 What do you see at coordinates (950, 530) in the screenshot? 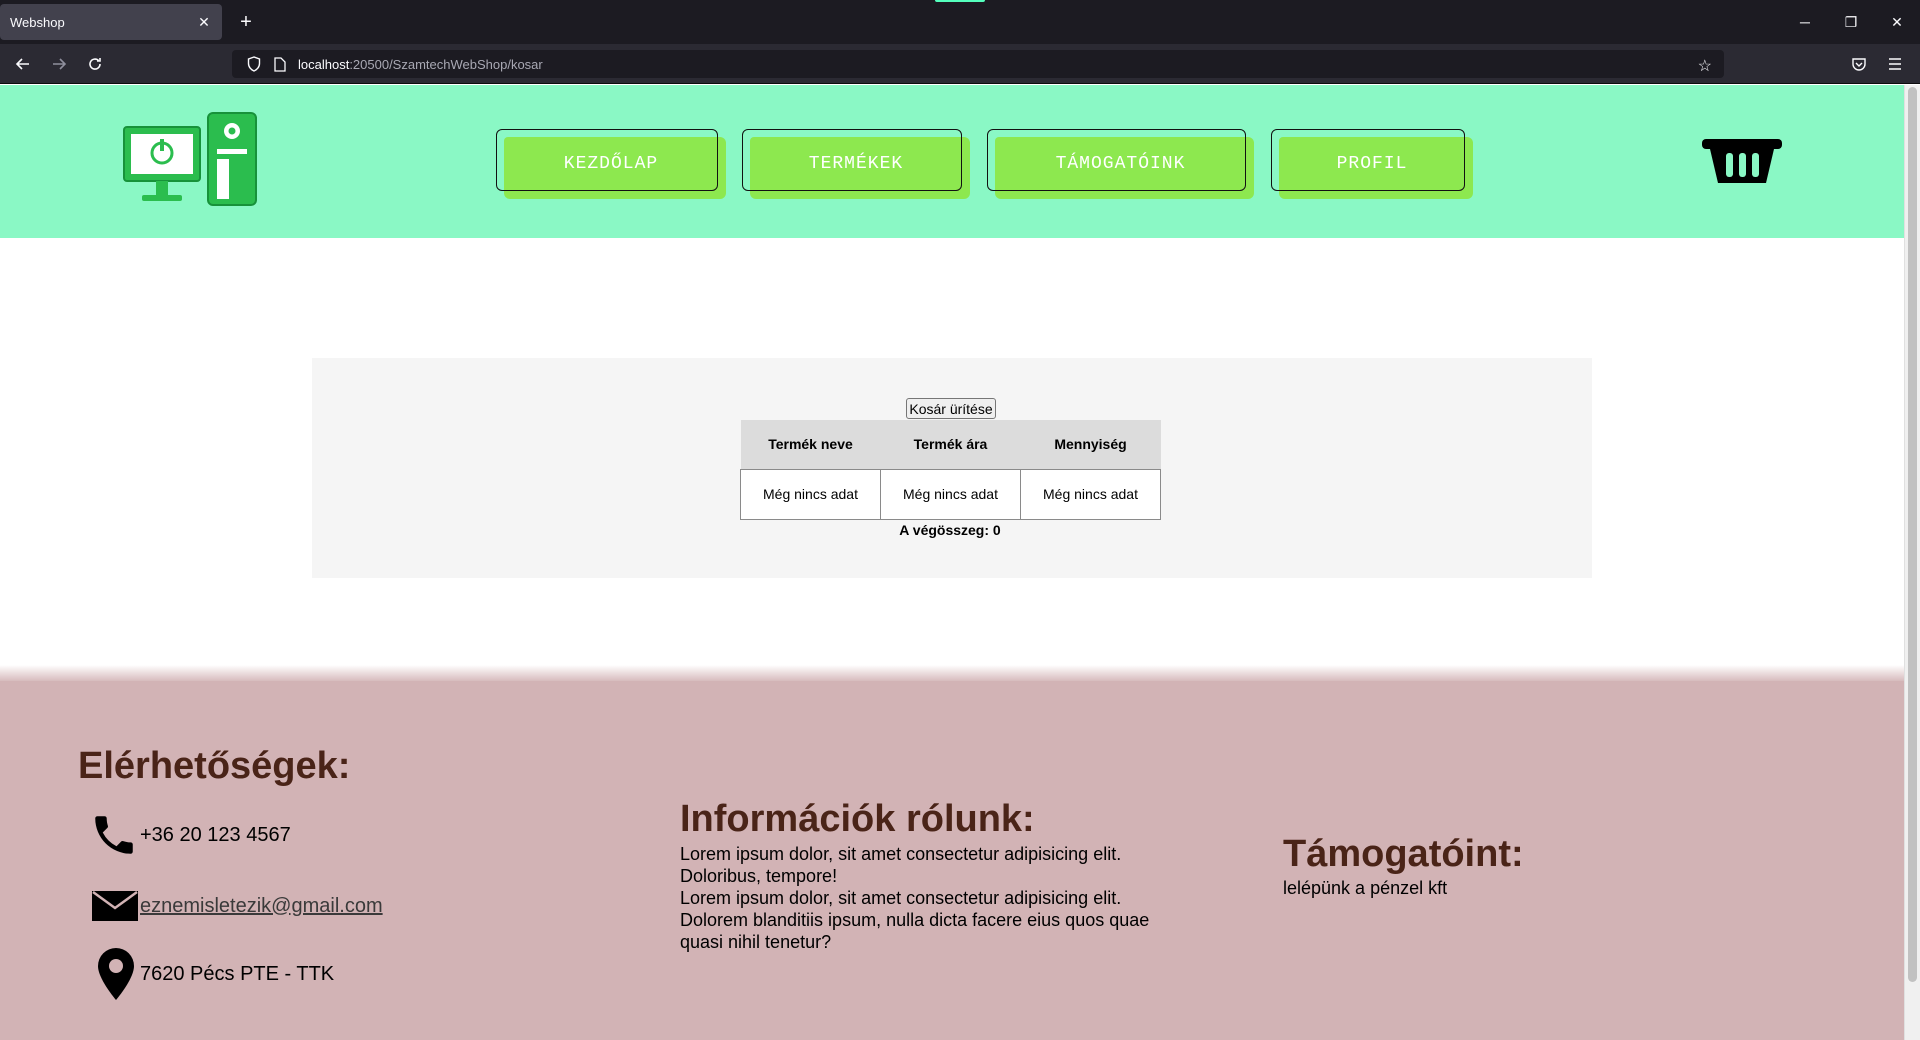
I see `cart-total: A végösszeg: 0` at bounding box center [950, 530].